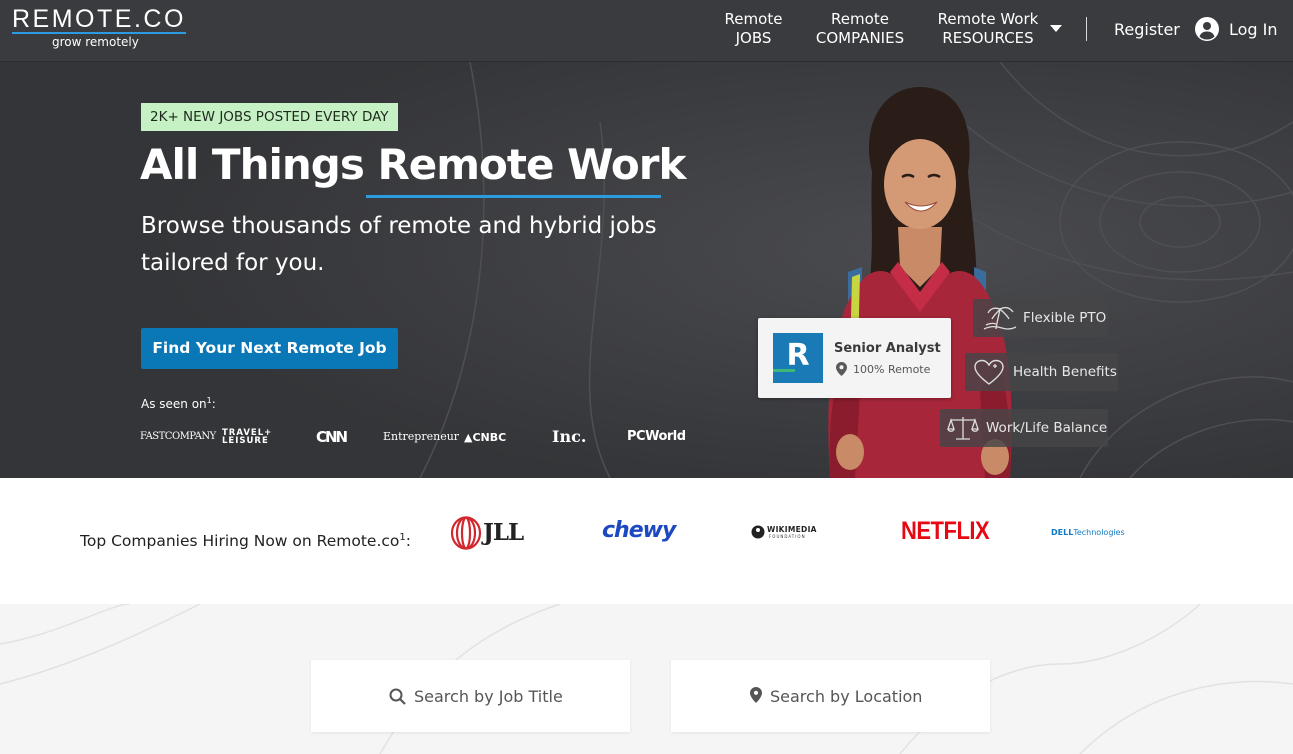 This screenshot has height=754, width=1293. What do you see at coordinates (178, 436) in the screenshot?
I see `fast-company-logo: FASTCOMPANY` at bounding box center [178, 436].